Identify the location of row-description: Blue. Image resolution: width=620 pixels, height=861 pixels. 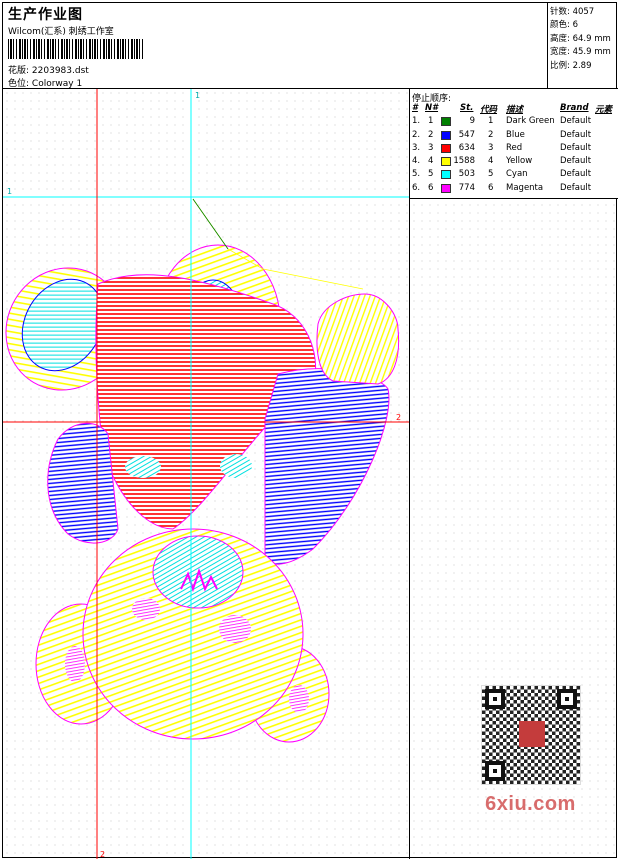
(515, 134).